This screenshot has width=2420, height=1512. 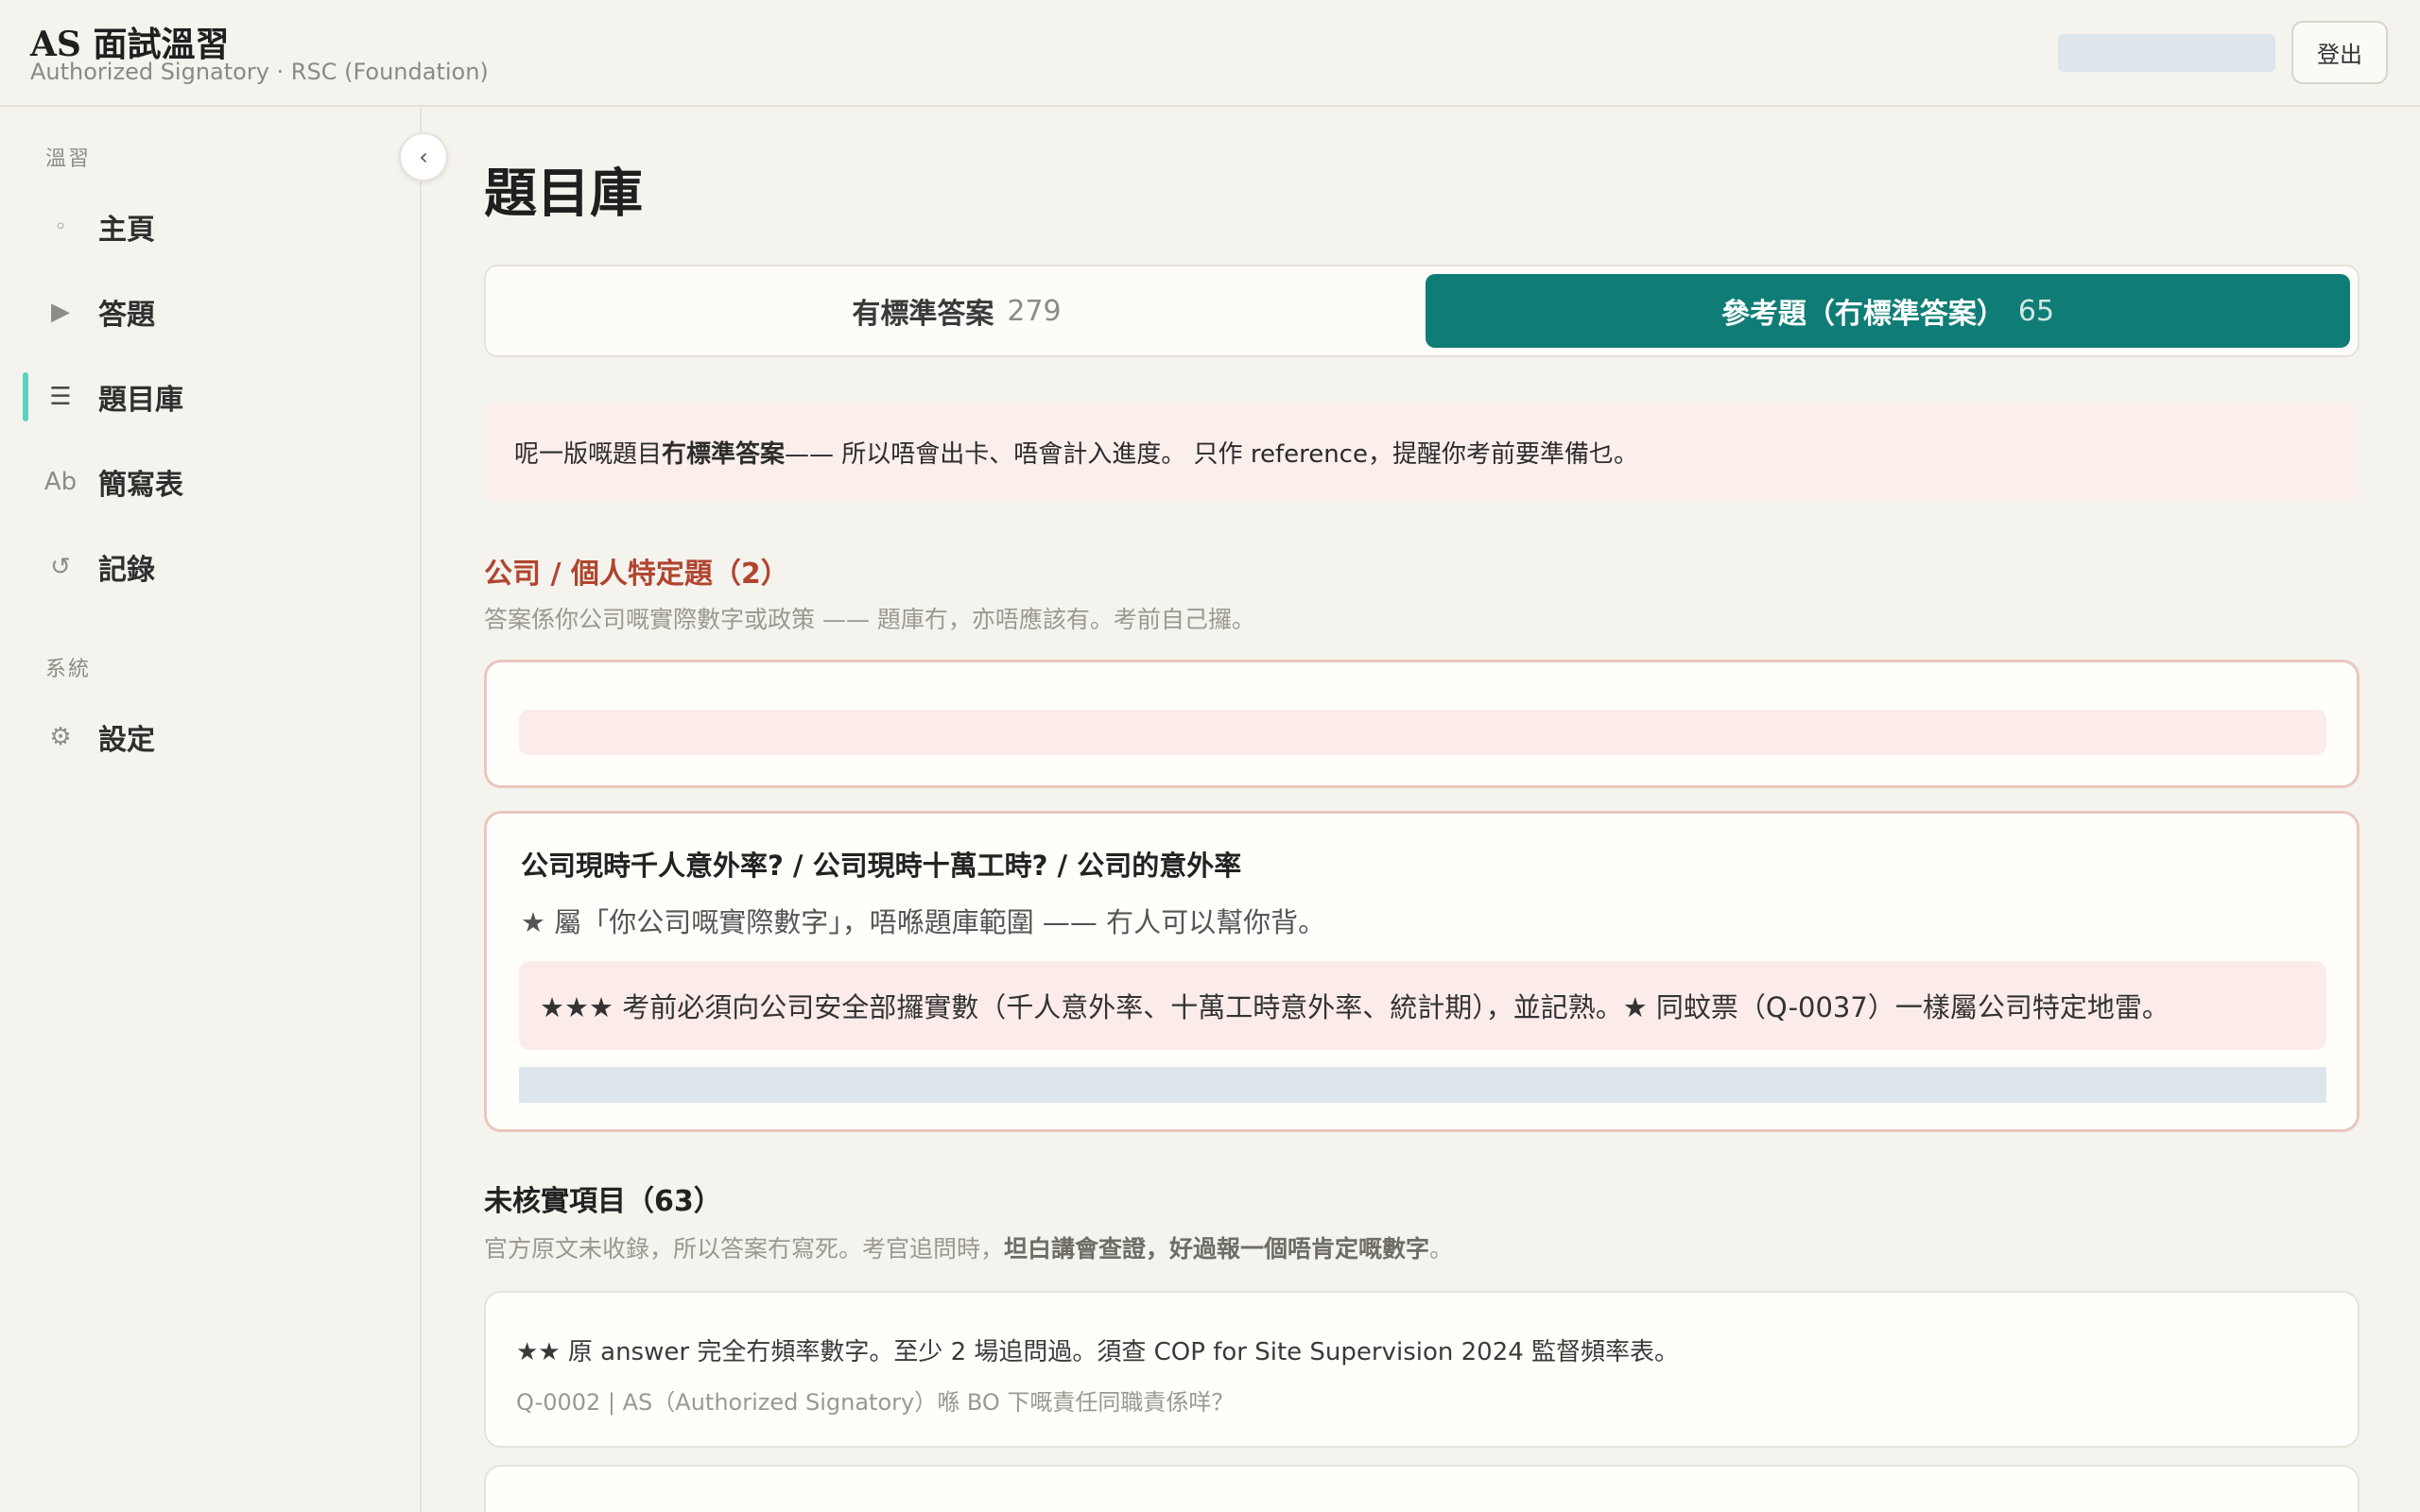 What do you see at coordinates (212, 482) in the screenshot?
I see `sidebar-item-abbreviations: Ab 簡寫表` at bounding box center [212, 482].